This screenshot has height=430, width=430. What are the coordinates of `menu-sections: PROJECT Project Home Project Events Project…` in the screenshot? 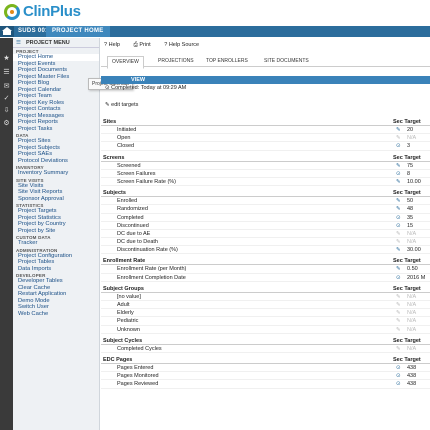 It's located at (56, 183).